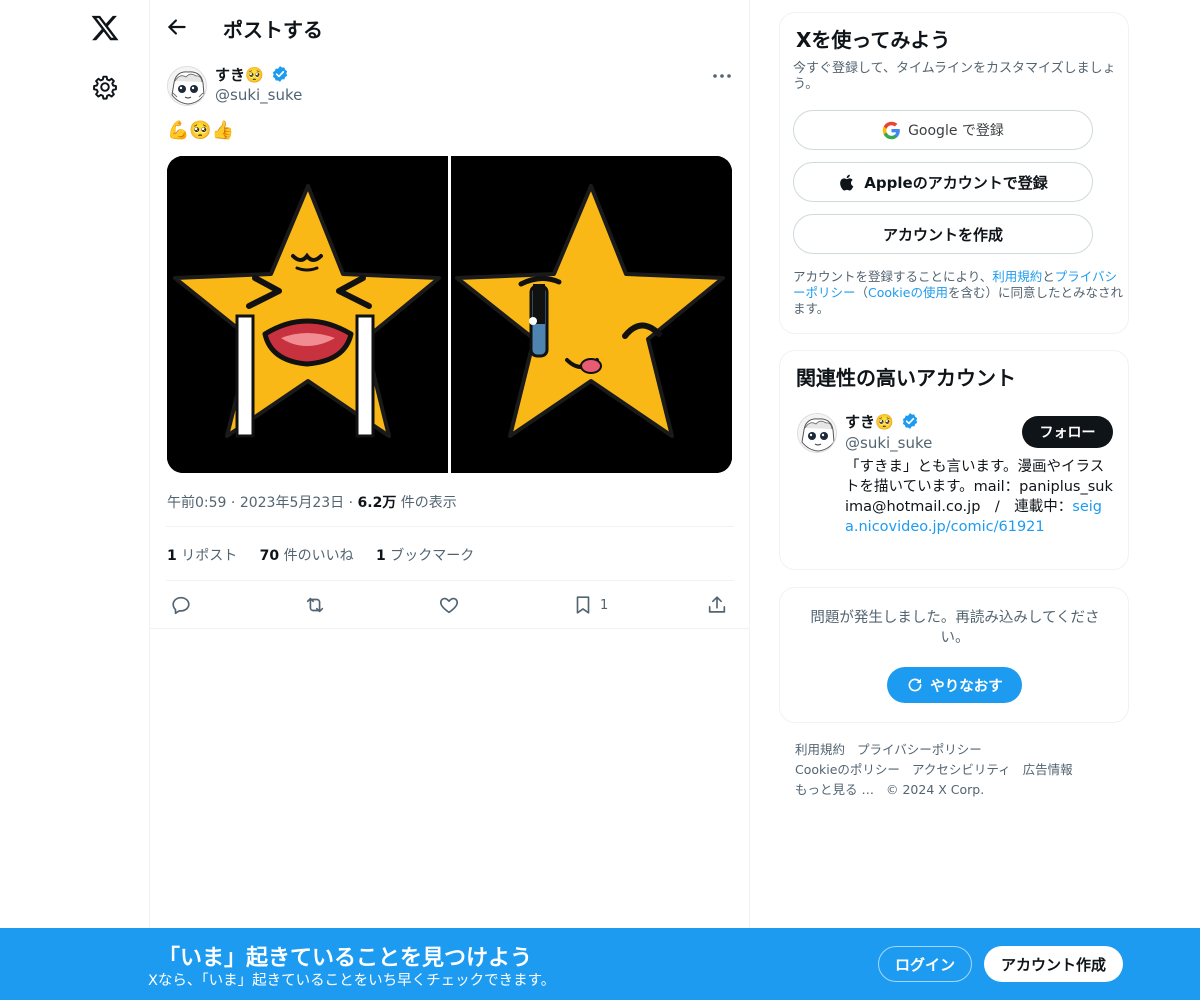  I want to click on views-label: 件の表示, so click(426, 503).